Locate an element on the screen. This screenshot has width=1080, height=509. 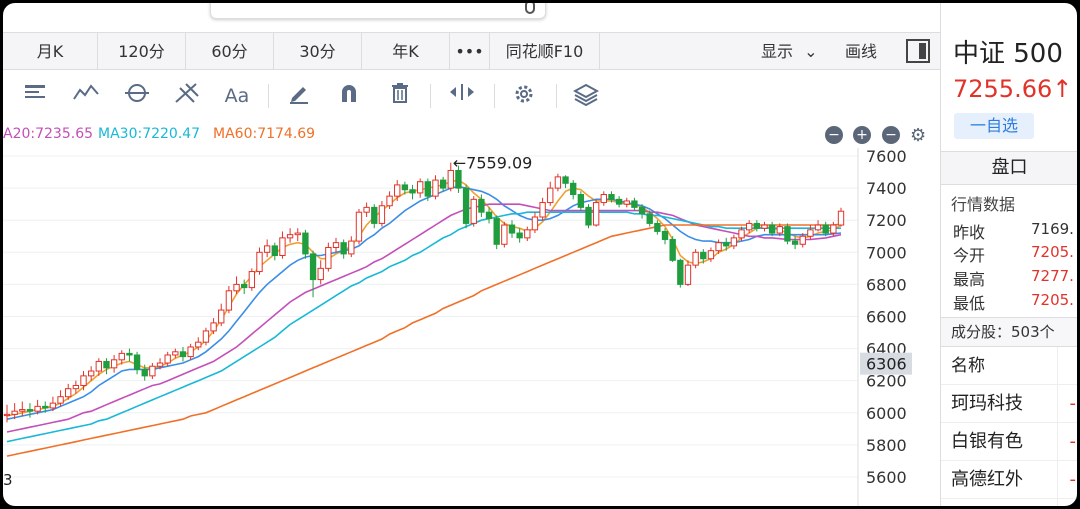
high-value: 7277. is located at coordinates (1052, 276).